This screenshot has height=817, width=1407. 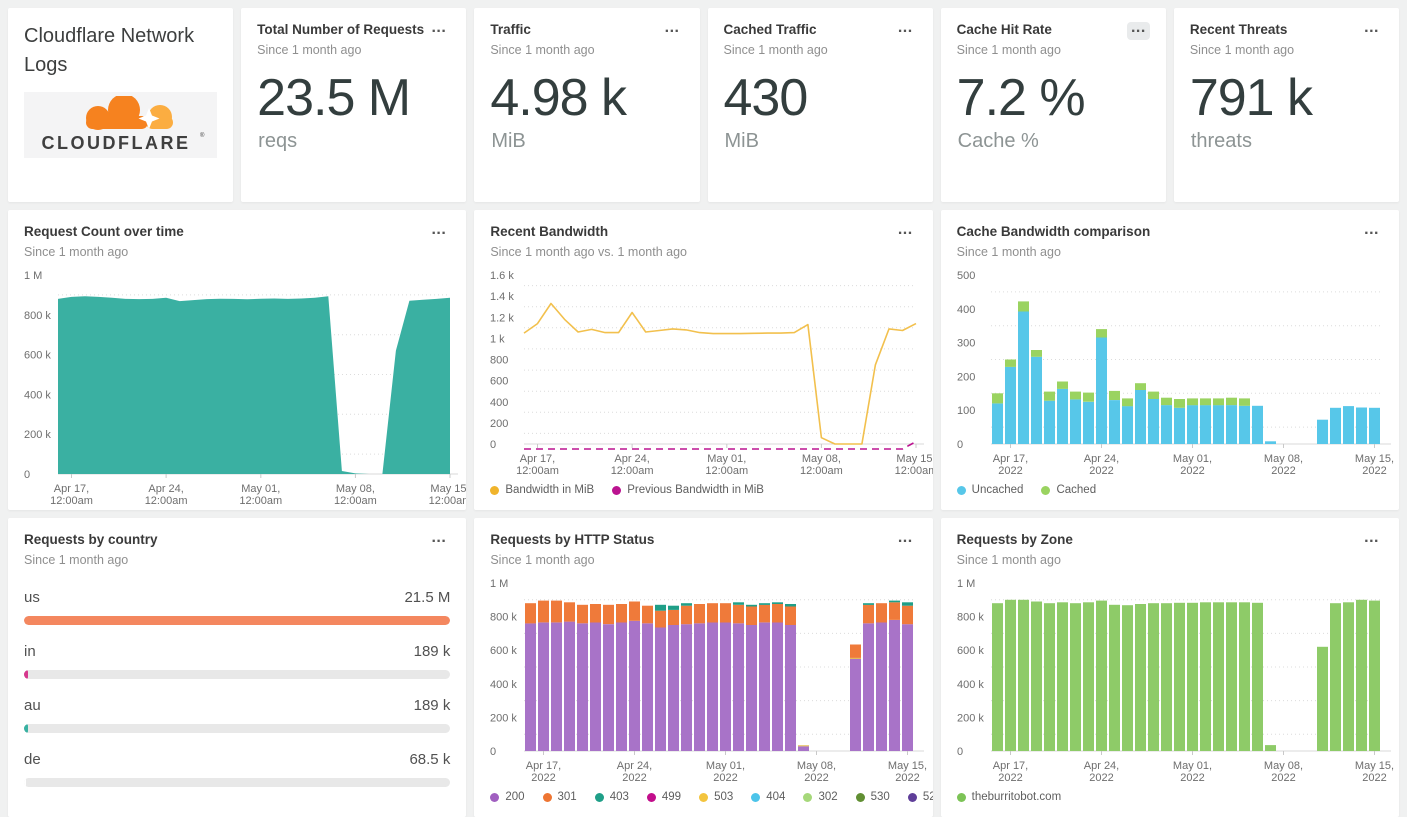 I want to click on http-status-legend: 200301403499503404302530526524, so click(x=703, y=802).